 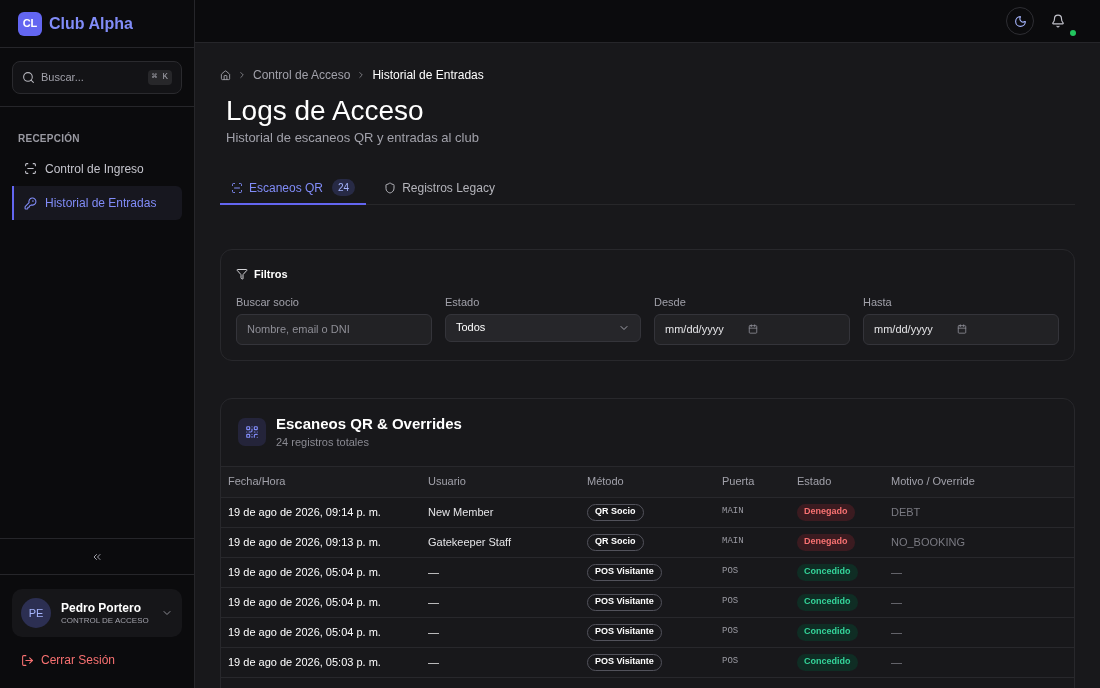 What do you see at coordinates (353, 138) in the screenshot?
I see `page-subtitle: Historial de escaneos QR y entradas al club` at bounding box center [353, 138].